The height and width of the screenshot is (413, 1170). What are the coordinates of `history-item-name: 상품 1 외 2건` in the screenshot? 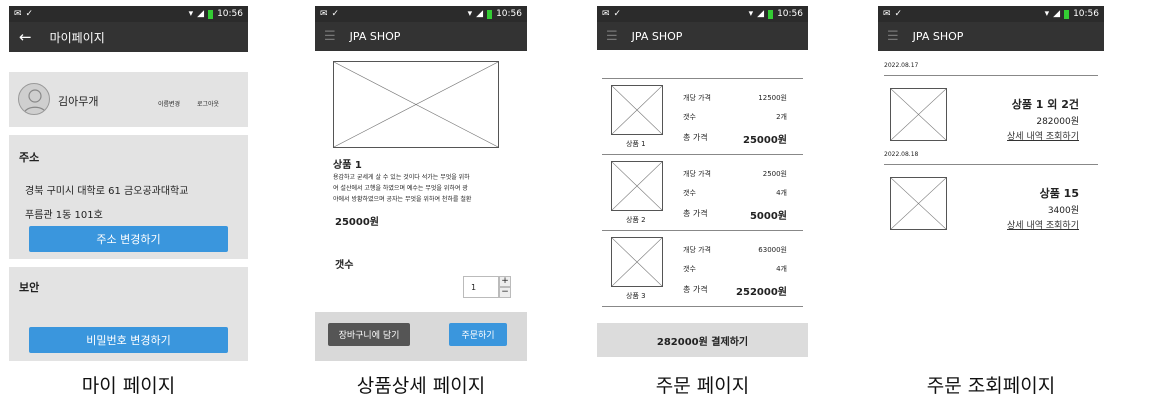 It's located at (1045, 104).